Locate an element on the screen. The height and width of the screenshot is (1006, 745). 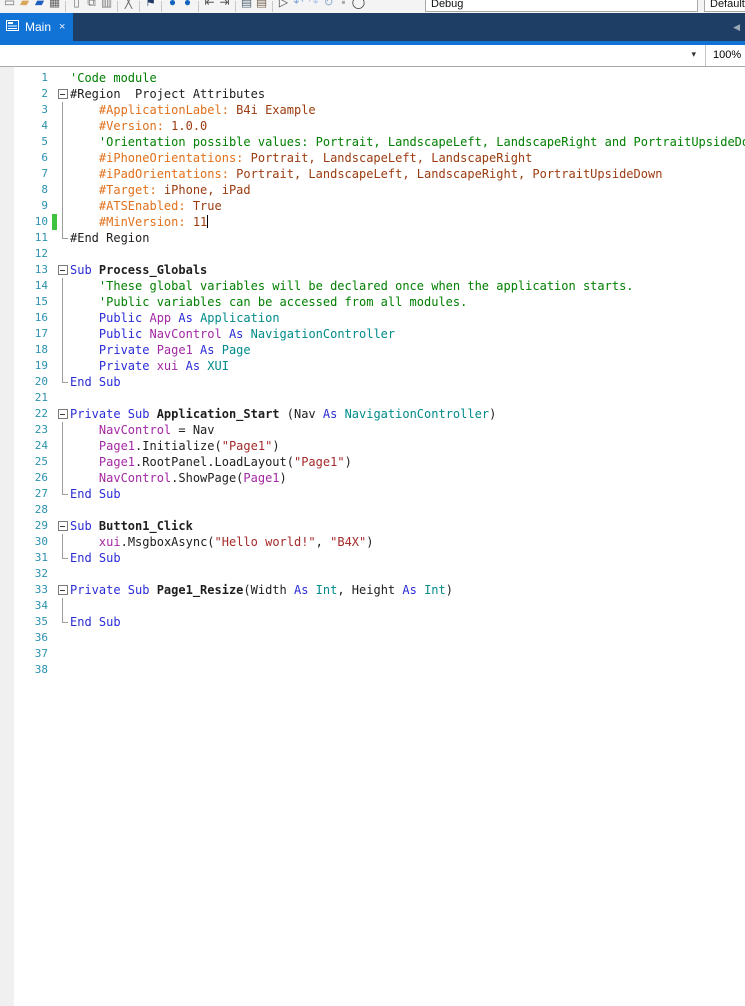
redo-icon: ↷ is located at coordinates (313, 6).